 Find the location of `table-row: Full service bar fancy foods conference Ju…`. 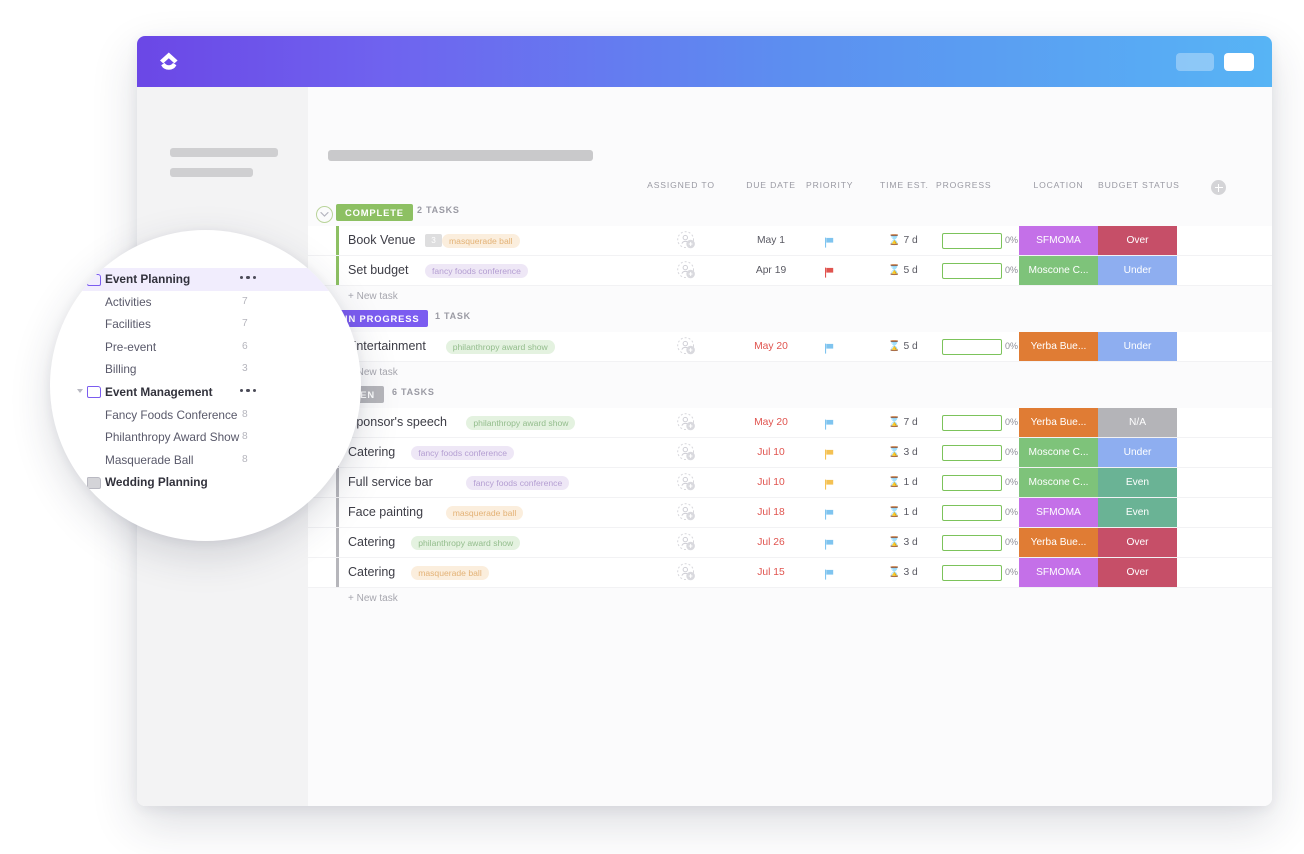

table-row: Full service bar fancy foods conference Ju… is located at coordinates (790, 483).